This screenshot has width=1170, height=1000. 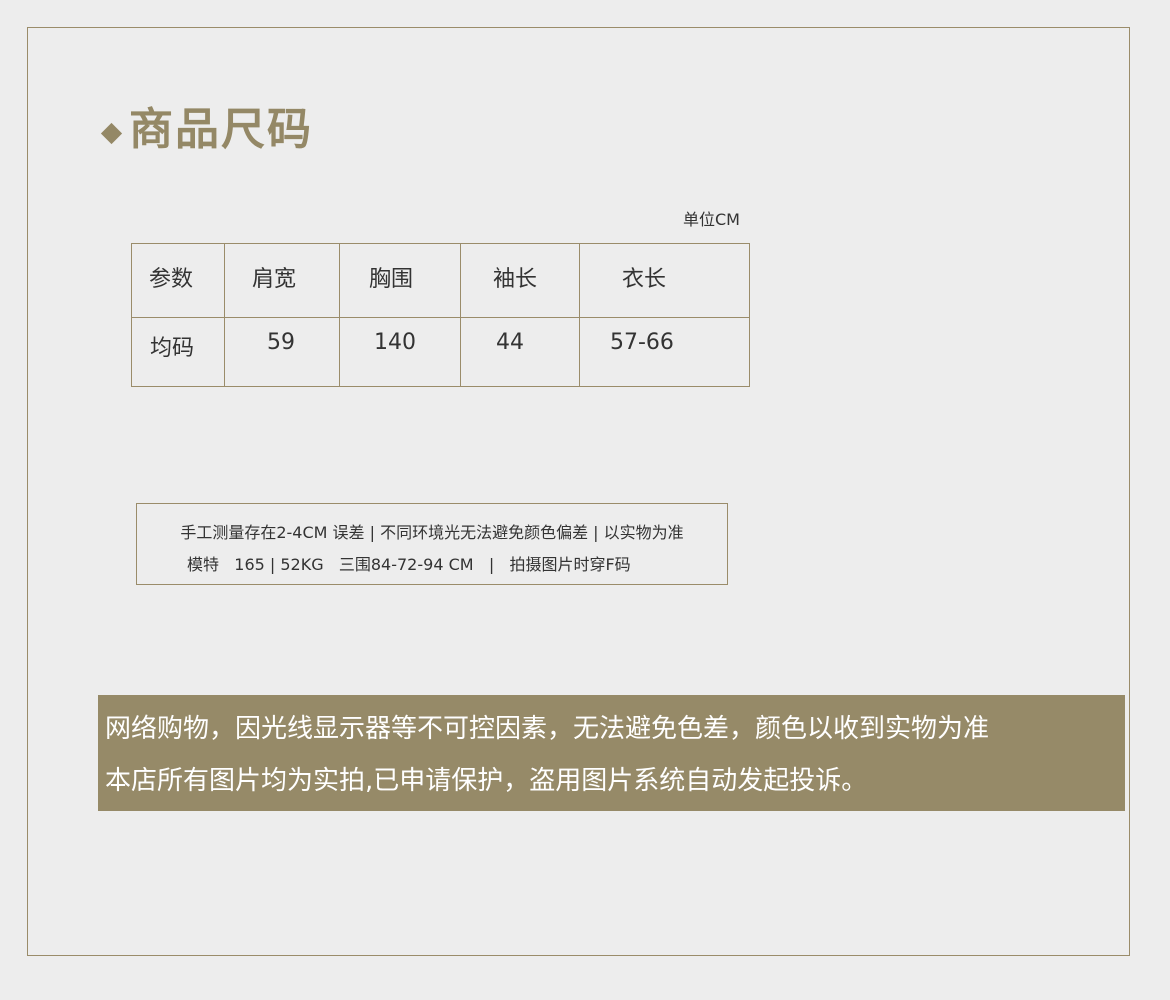 I want to click on section-header: 商品尺码, so click(x=206, y=130).